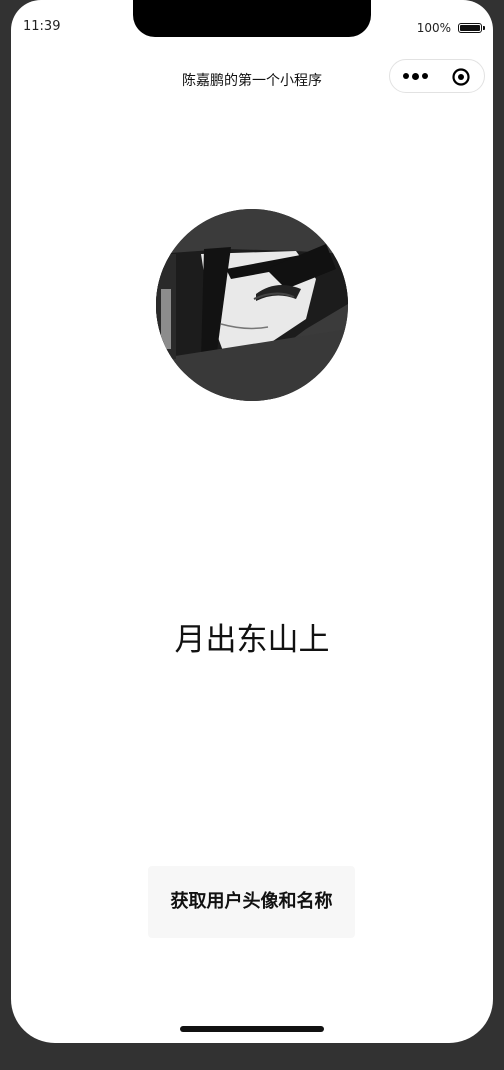 Image resolution: width=504 pixels, height=1070 pixels. I want to click on battery-percentage: 100%, so click(433, 28).